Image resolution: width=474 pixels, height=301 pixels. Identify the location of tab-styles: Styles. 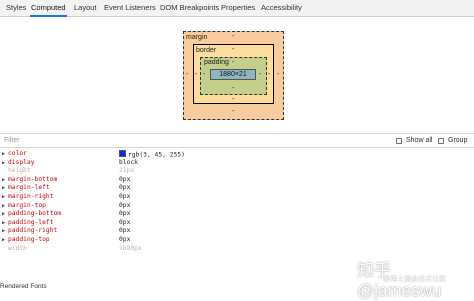
(16, 8).